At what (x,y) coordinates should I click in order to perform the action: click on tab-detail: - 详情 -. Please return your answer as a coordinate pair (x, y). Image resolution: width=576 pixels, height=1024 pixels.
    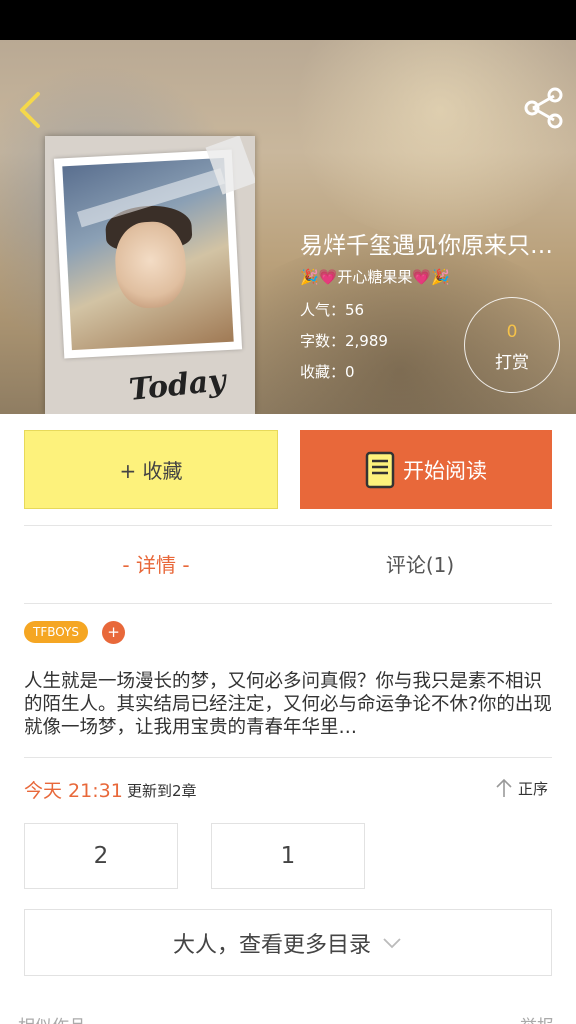
    Looking at the image, I should click on (156, 565).